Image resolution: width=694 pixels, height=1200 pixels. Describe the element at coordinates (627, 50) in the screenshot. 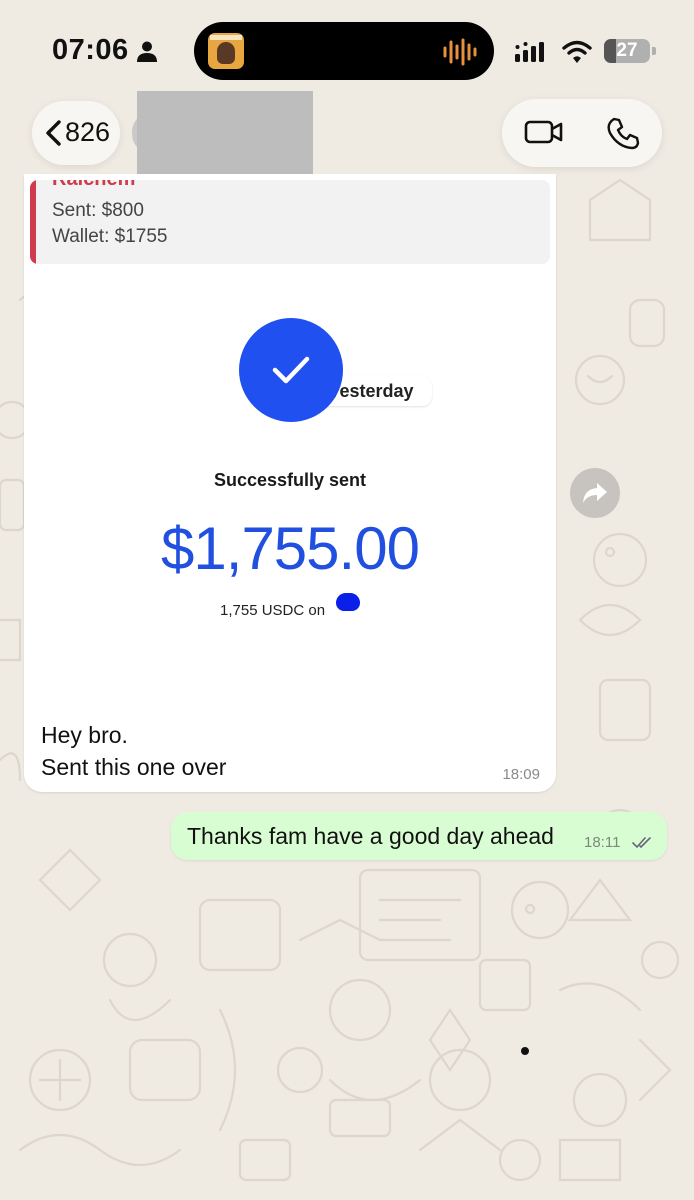

I see `battery-level: 27` at that location.